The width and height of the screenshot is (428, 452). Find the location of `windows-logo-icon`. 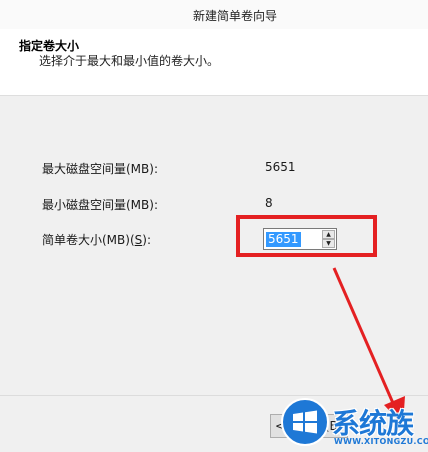

windows-logo-icon is located at coordinates (305, 422).